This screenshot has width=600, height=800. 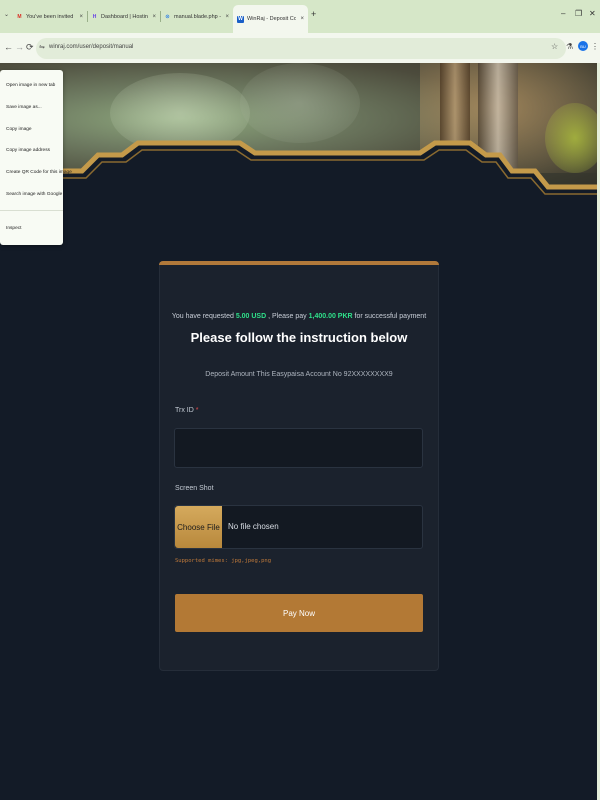 I want to click on tab-winraj-deposit: W WinRaj - Deposit Confirm ×, so click(x=270, y=19).